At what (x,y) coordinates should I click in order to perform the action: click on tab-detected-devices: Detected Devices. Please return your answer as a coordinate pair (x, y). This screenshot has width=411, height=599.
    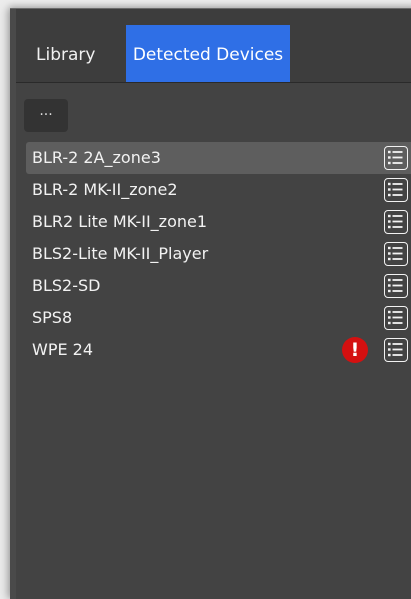
    Looking at the image, I should click on (208, 53).